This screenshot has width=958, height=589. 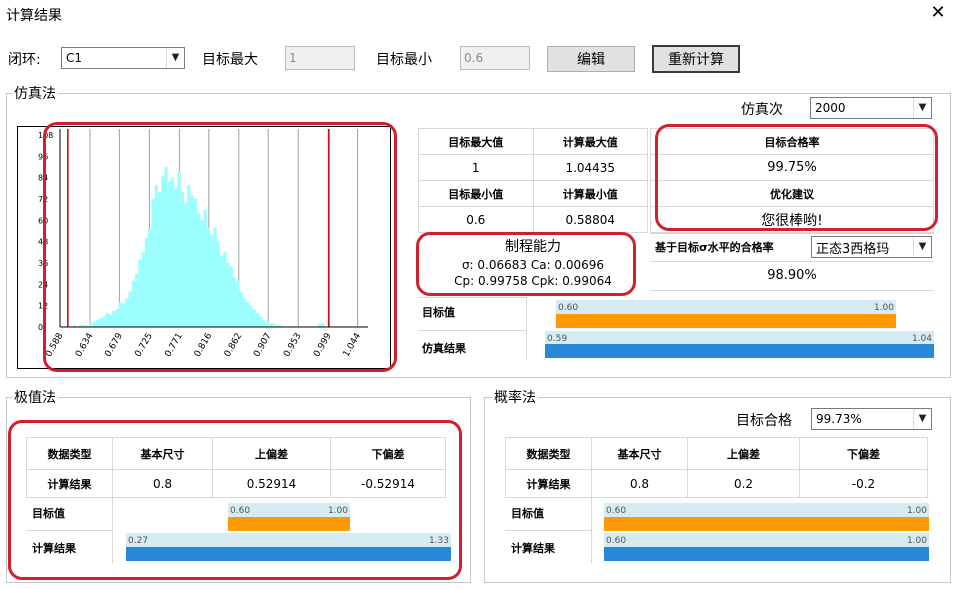 I want to click on prob-base-header: 基本尺寸, so click(x=639, y=453).